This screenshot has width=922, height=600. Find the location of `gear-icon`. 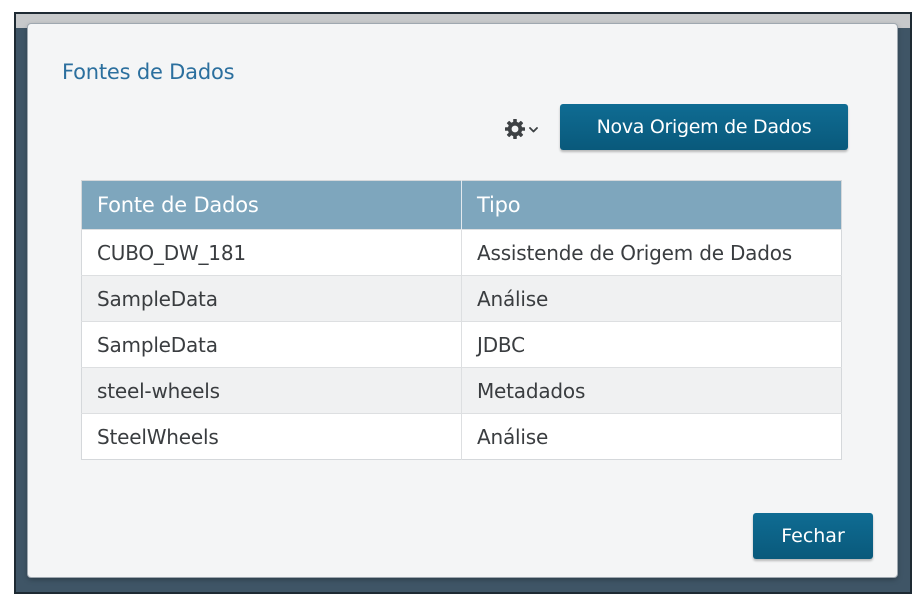

gear-icon is located at coordinates (521, 129).